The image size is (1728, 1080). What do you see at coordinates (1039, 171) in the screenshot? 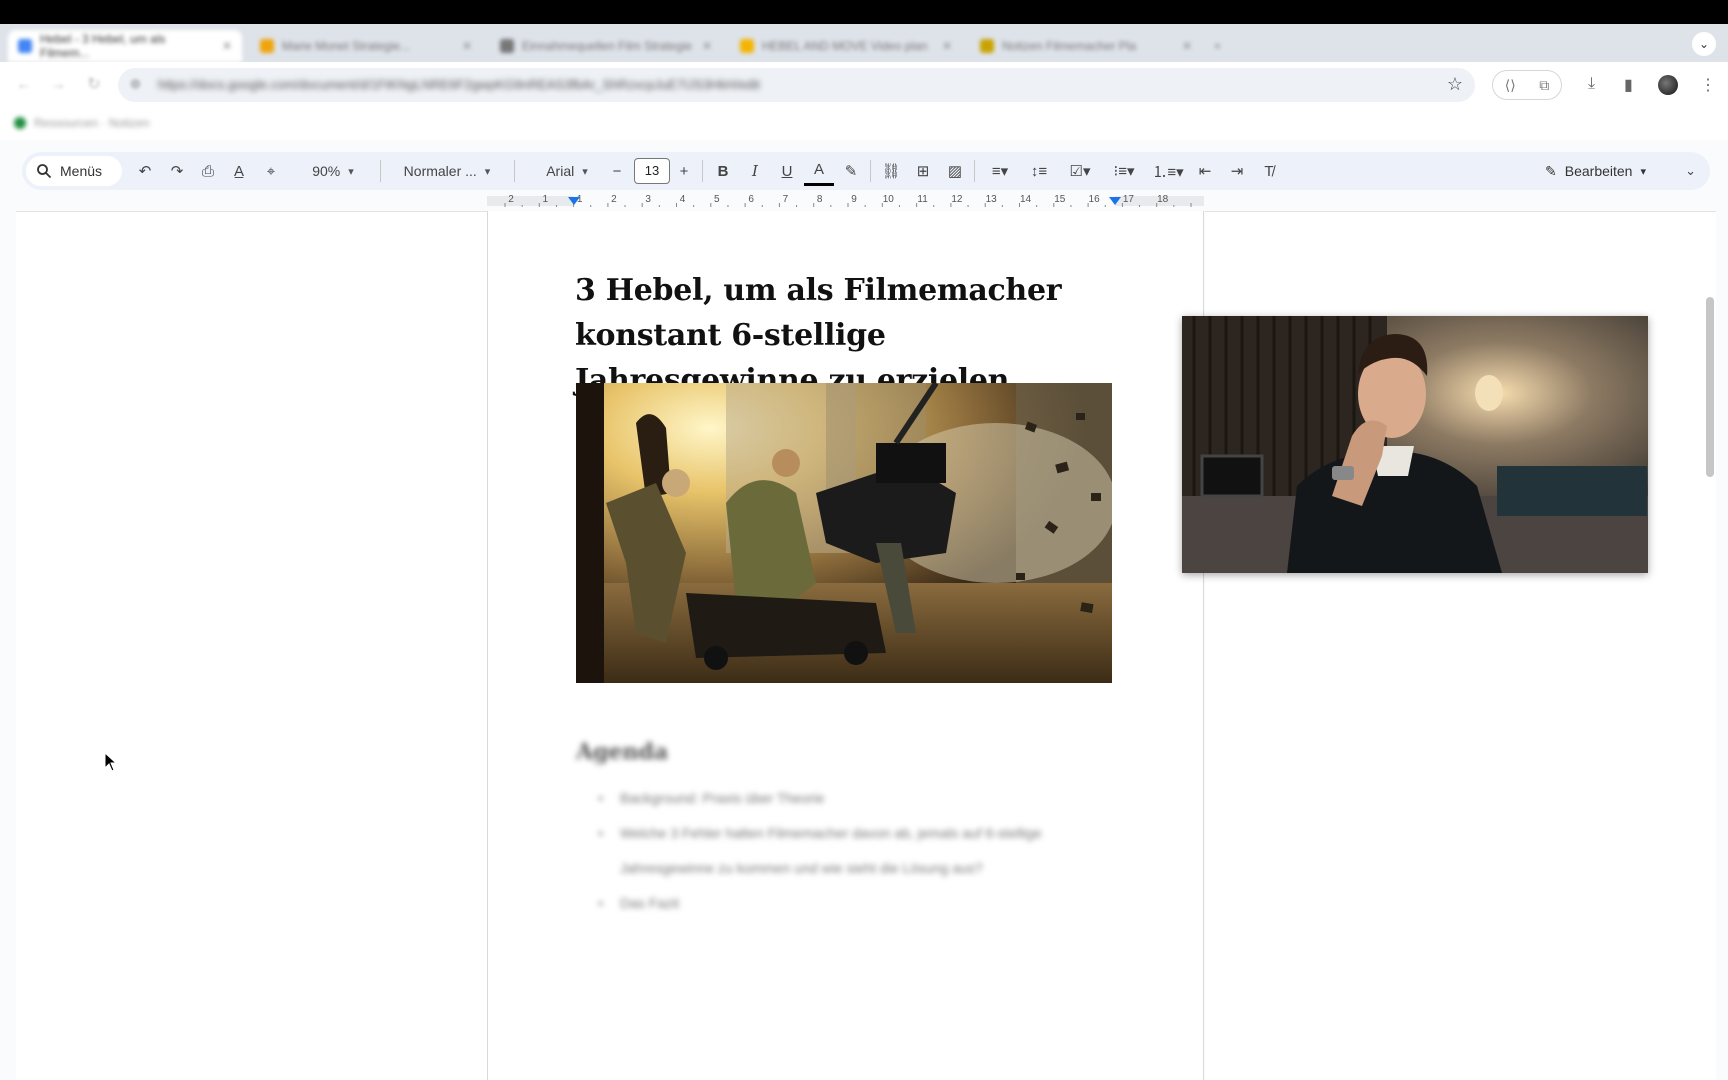
I see `line-spacing-icon: ↕≡` at bounding box center [1039, 171].